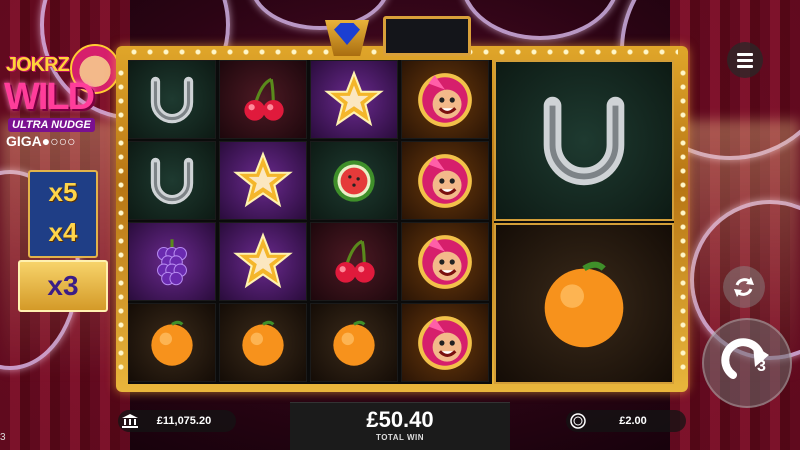 The height and width of the screenshot is (450, 800). What do you see at coordinates (427, 36) in the screenshot?
I see `top-display-slot` at bounding box center [427, 36].